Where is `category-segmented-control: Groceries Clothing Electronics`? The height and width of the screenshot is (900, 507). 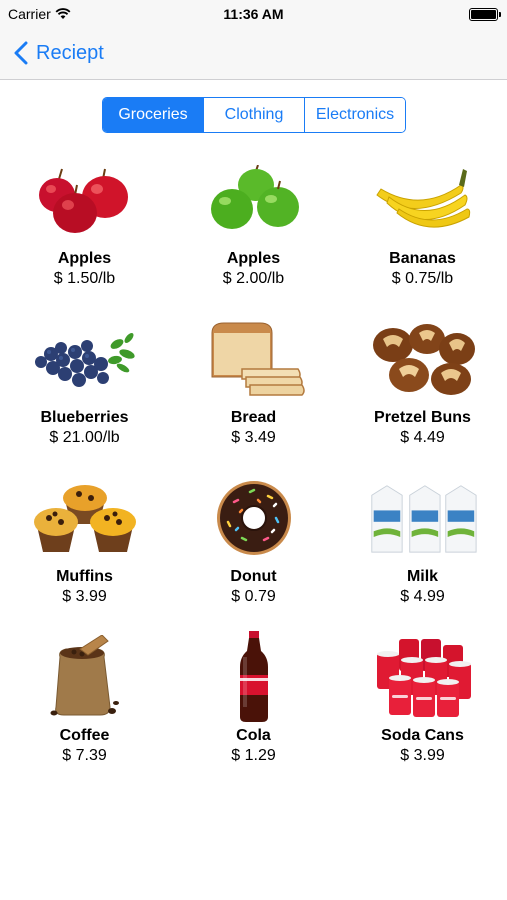
category-segmented-control: Groceries Clothing Electronics is located at coordinates (254, 115).